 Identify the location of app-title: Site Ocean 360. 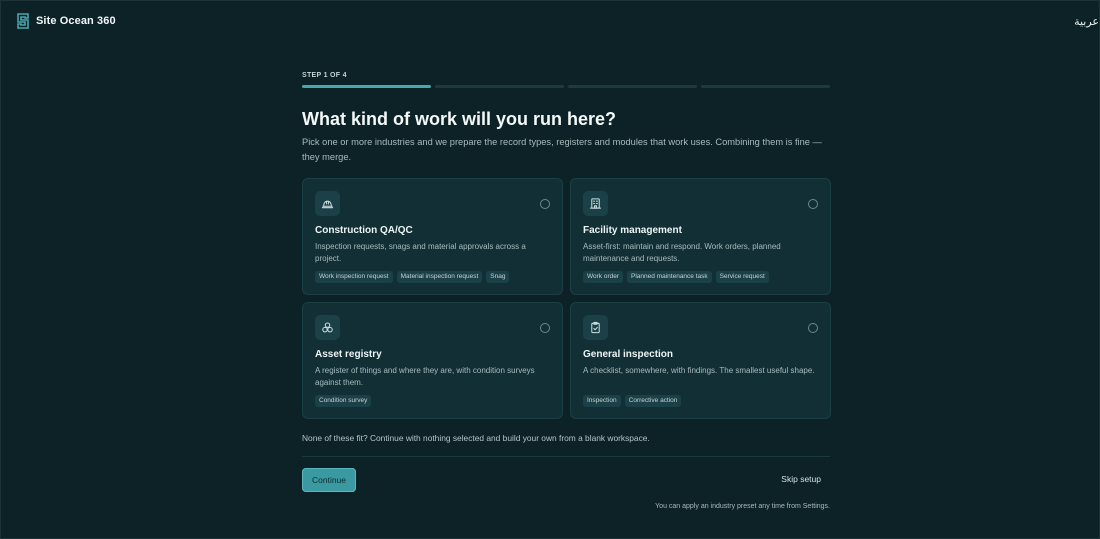
(76, 21).